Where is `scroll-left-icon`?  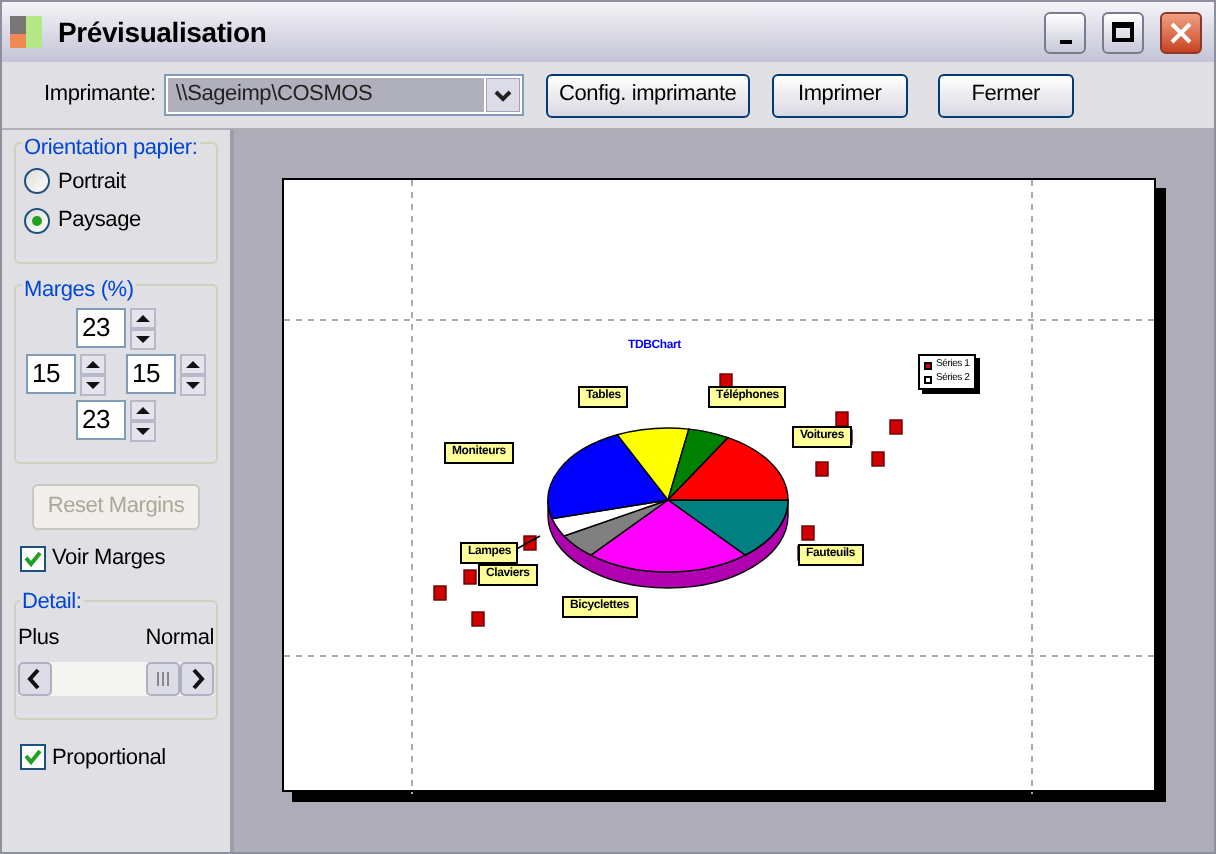 scroll-left-icon is located at coordinates (35, 678).